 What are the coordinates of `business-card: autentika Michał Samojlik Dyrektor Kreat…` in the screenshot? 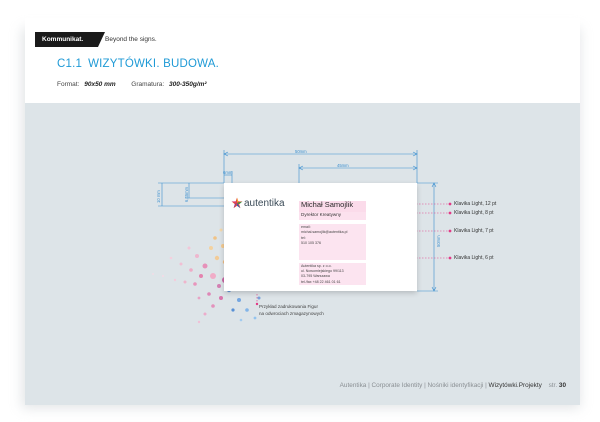 It's located at (320, 237).